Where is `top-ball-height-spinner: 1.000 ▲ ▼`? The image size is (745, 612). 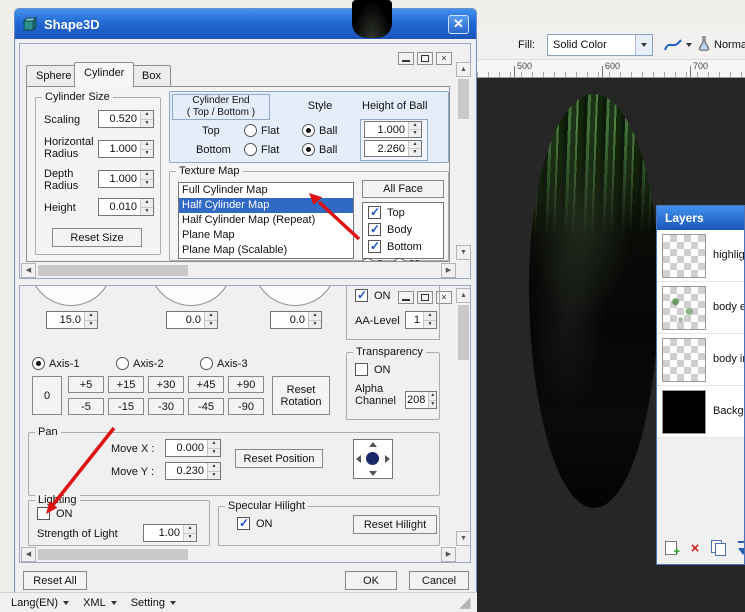
top-ball-height-spinner: 1.000 ▲ ▼ is located at coordinates (393, 129).